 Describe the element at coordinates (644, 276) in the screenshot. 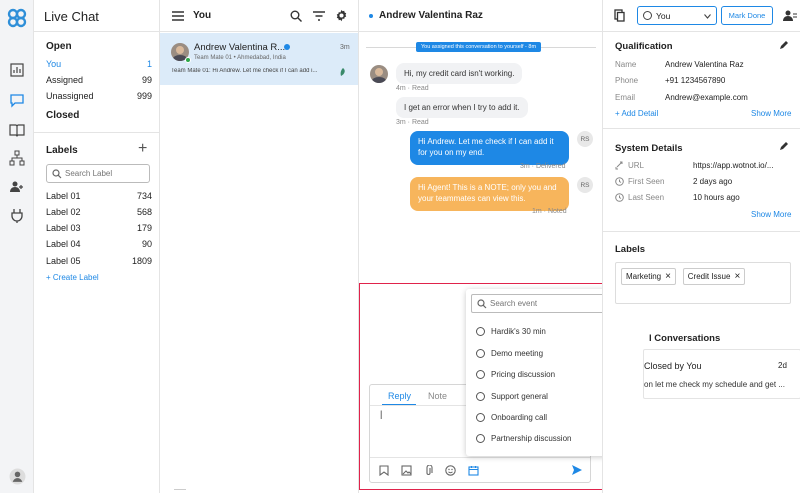

I see `label-tag-text: Marketing` at that location.